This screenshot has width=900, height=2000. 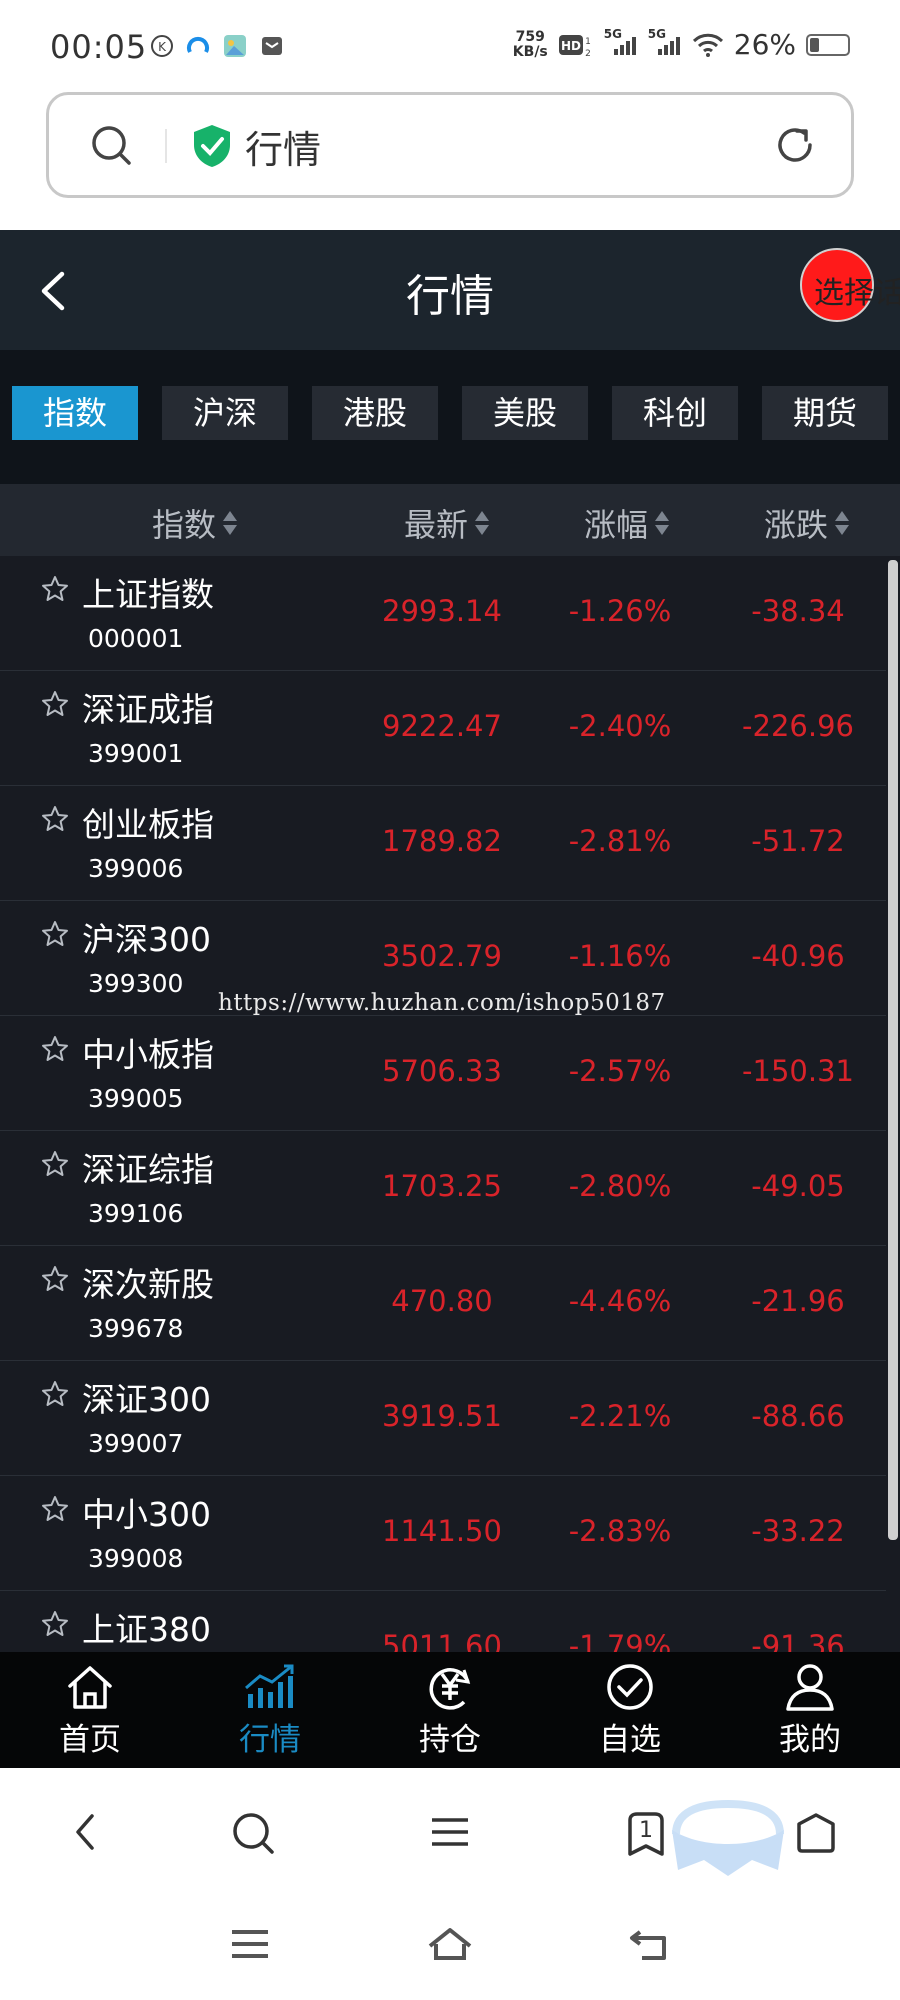 I want to click on column-header: 指数 最新 涨幅 涨跌, so click(x=450, y=520).